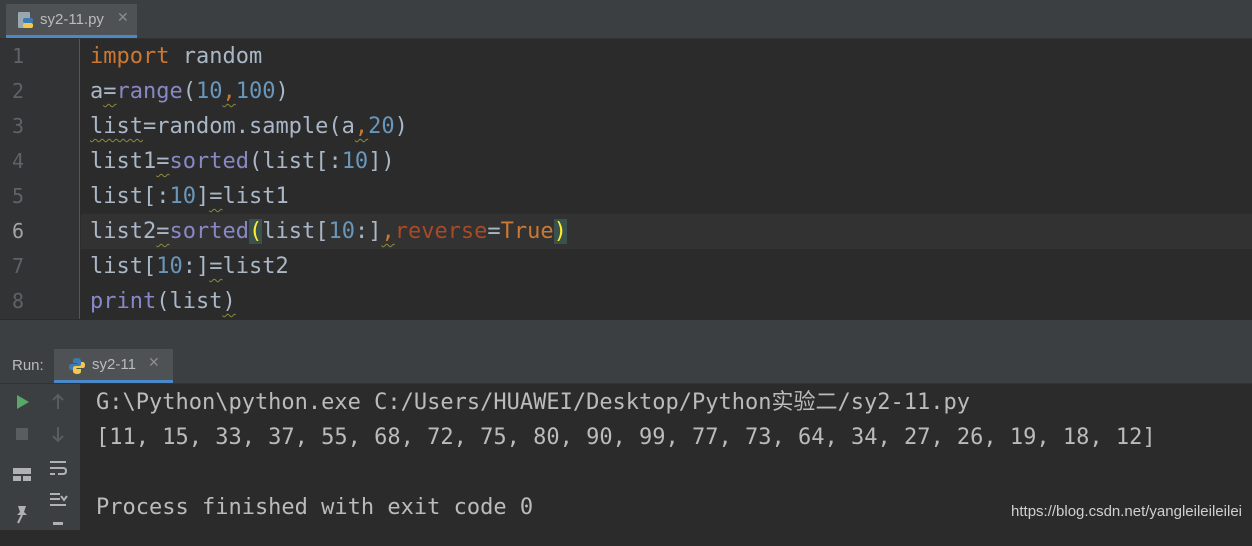 Image resolution: width=1252 pixels, height=546 pixels. What do you see at coordinates (666, 56) in the screenshot?
I see `code-line-1: import random` at bounding box center [666, 56].